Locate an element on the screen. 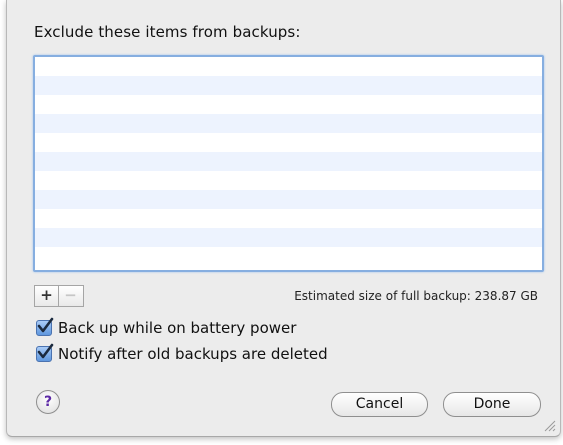  dialog-title: Exclude these items from backups: is located at coordinates (167, 32).